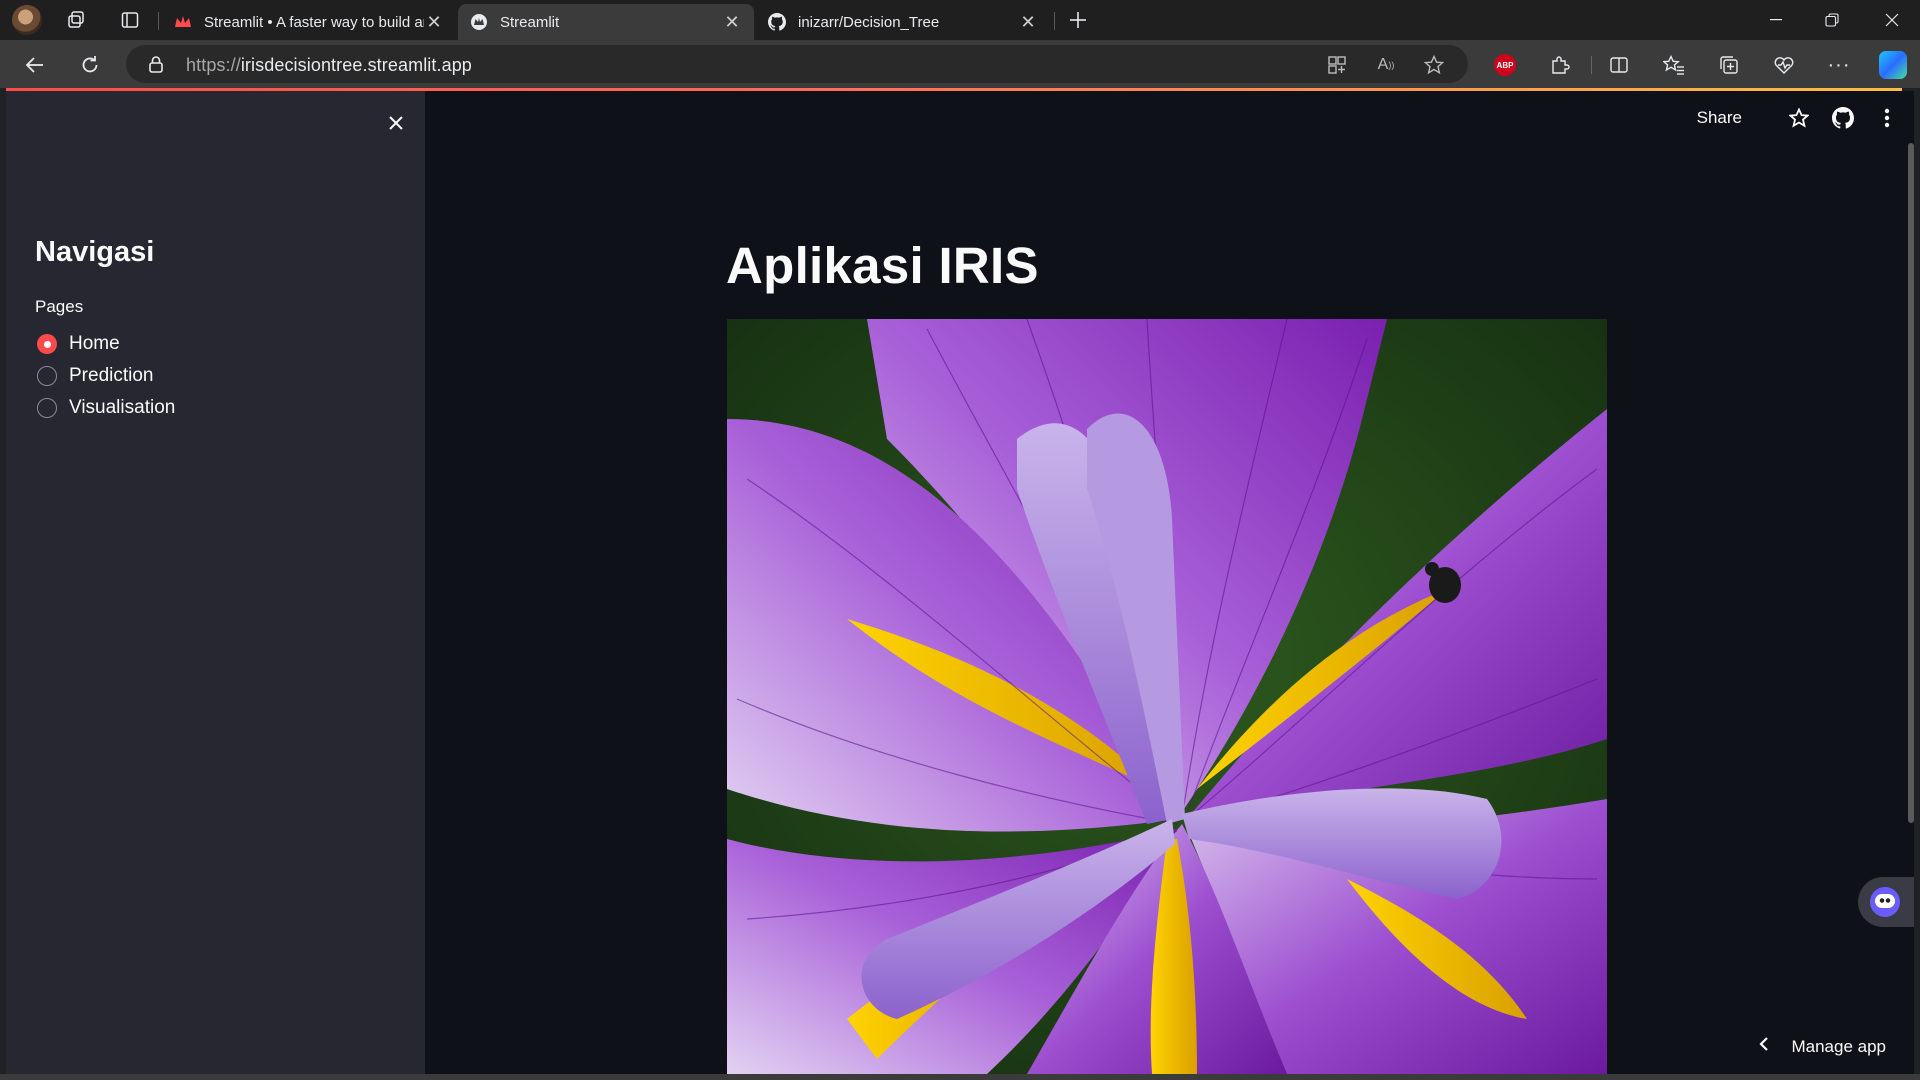  I want to click on collections-icon, so click(1729, 65).